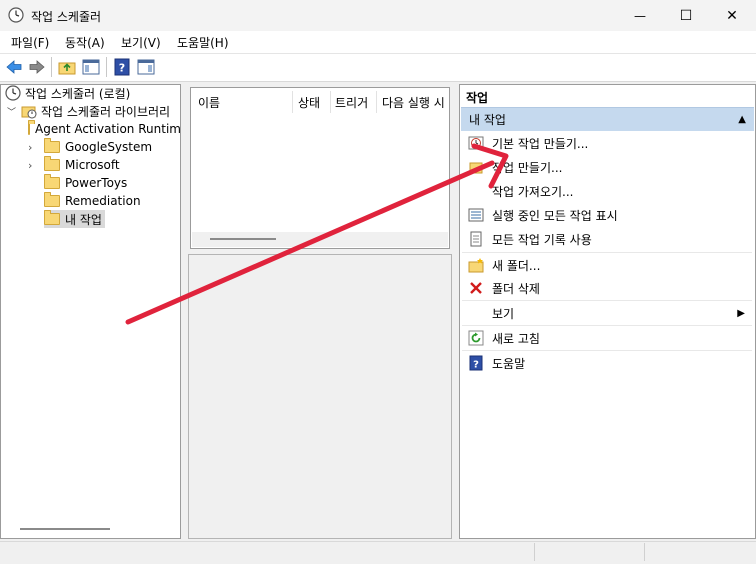 The height and width of the screenshot is (564, 756). Describe the element at coordinates (607, 363) in the screenshot. I see `action-help: ? 도움말` at that location.